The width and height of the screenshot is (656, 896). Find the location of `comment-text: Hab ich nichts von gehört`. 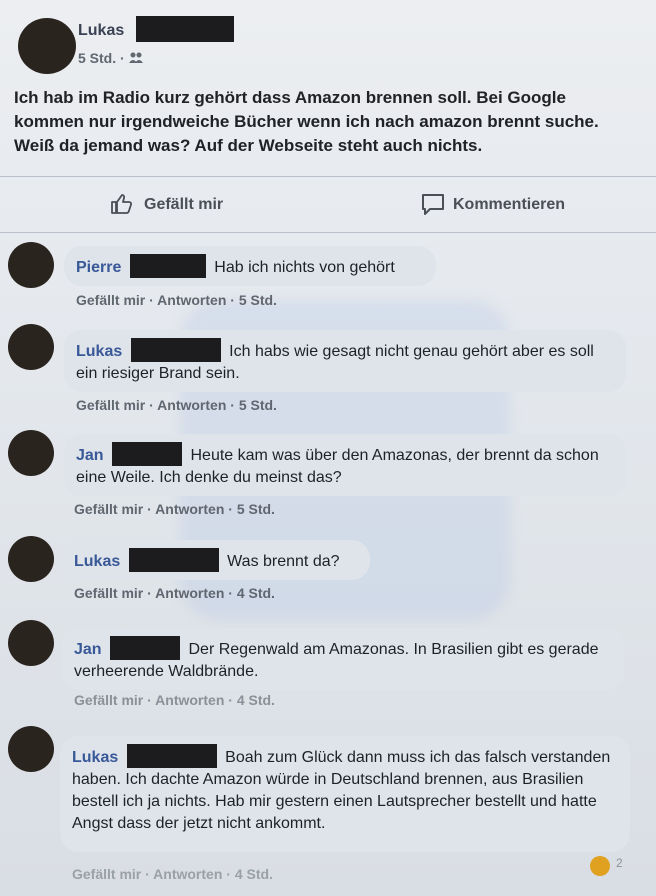

comment-text: Hab ich nichts von gehört is located at coordinates (304, 267).